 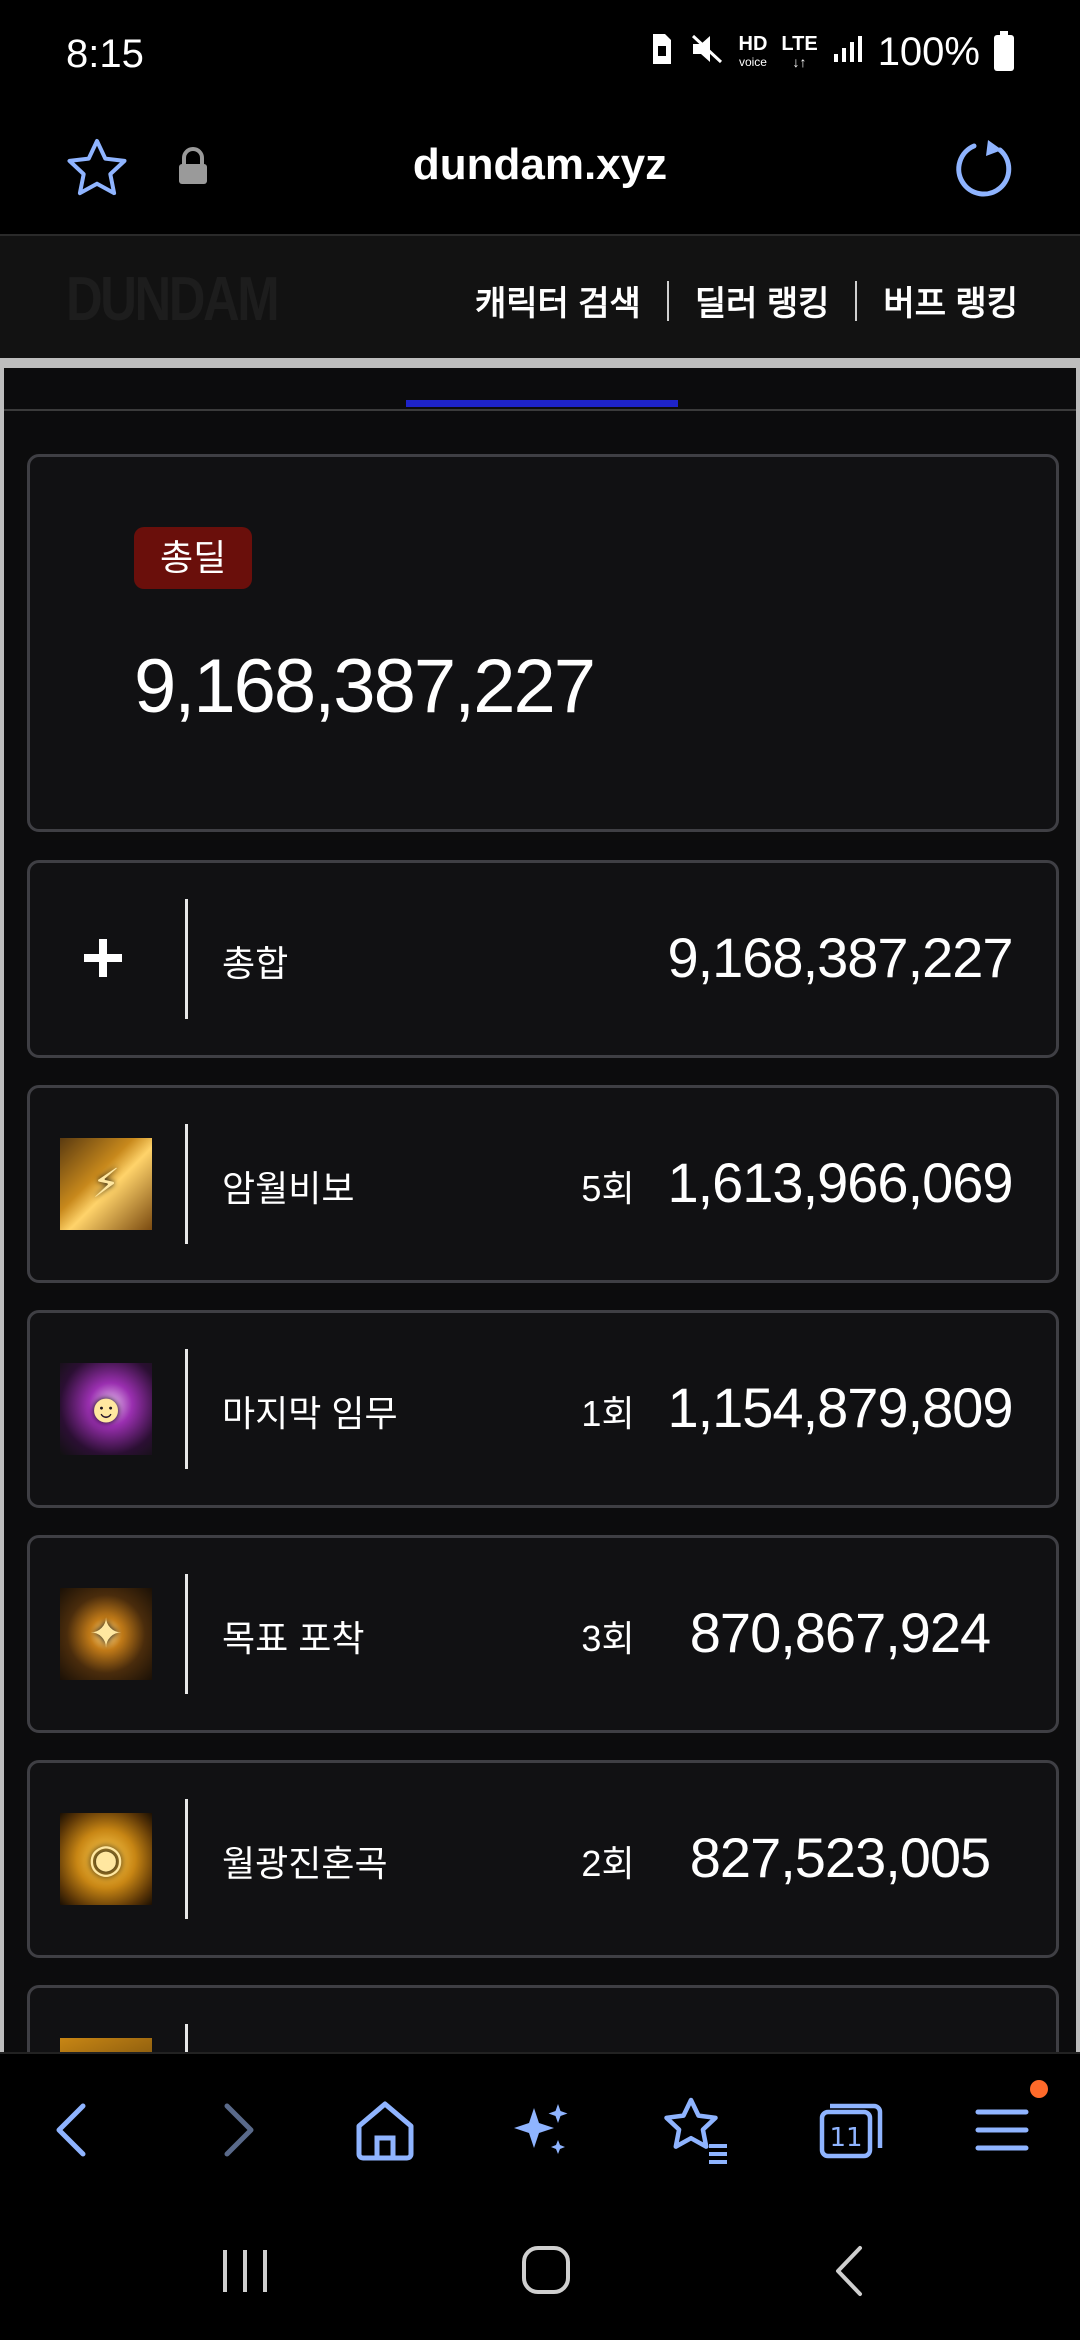 What do you see at coordinates (305, 1863) in the screenshot?
I see `skill-name: 월광진혼곡` at bounding box center [305, 1863].